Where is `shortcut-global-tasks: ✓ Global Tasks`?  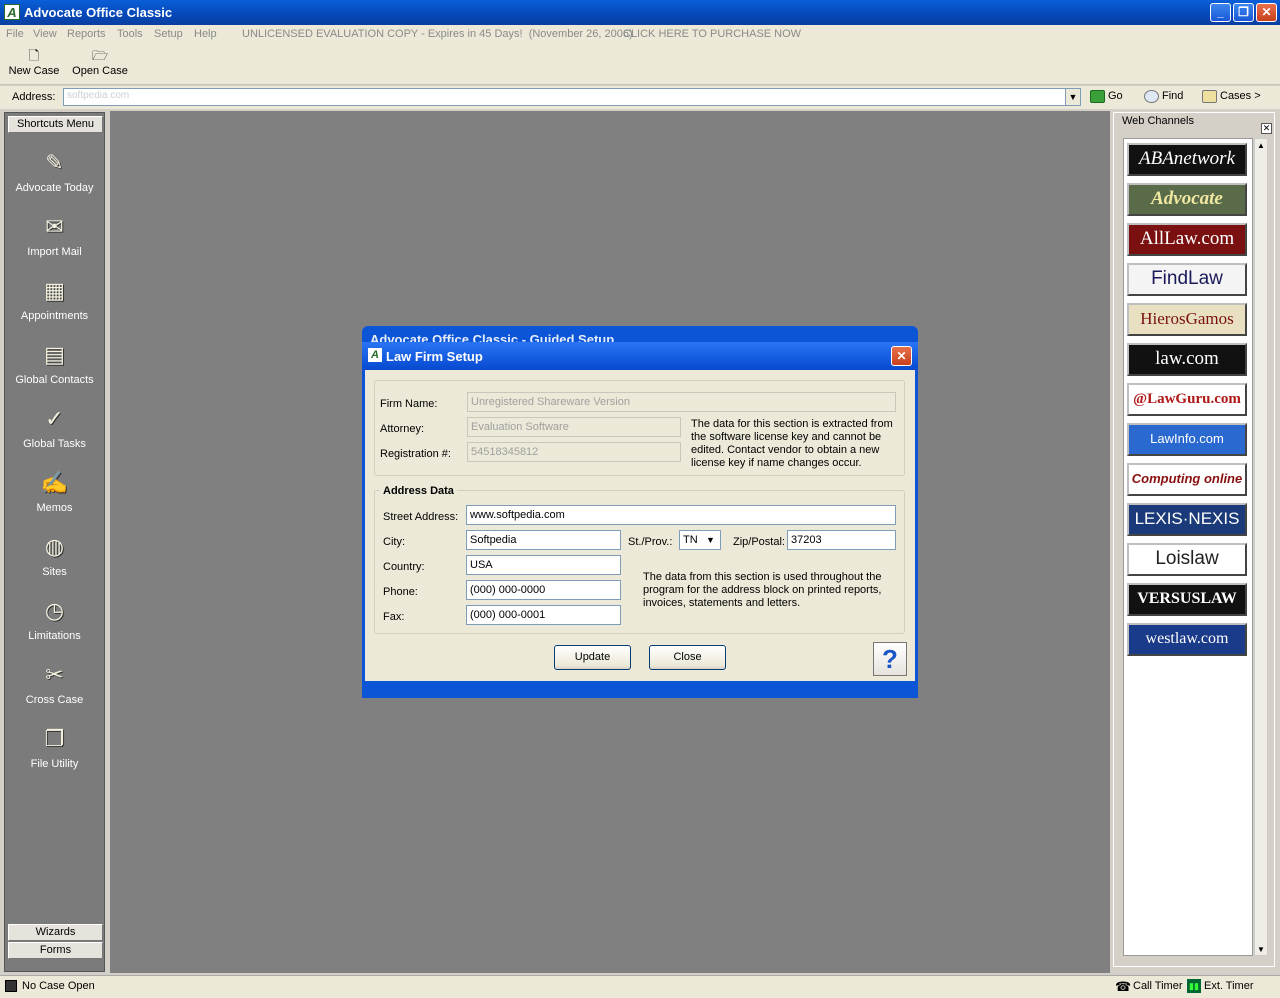 shortcut-global-tasks: ✓ Global Tasks is located at coordinates (54, 435).